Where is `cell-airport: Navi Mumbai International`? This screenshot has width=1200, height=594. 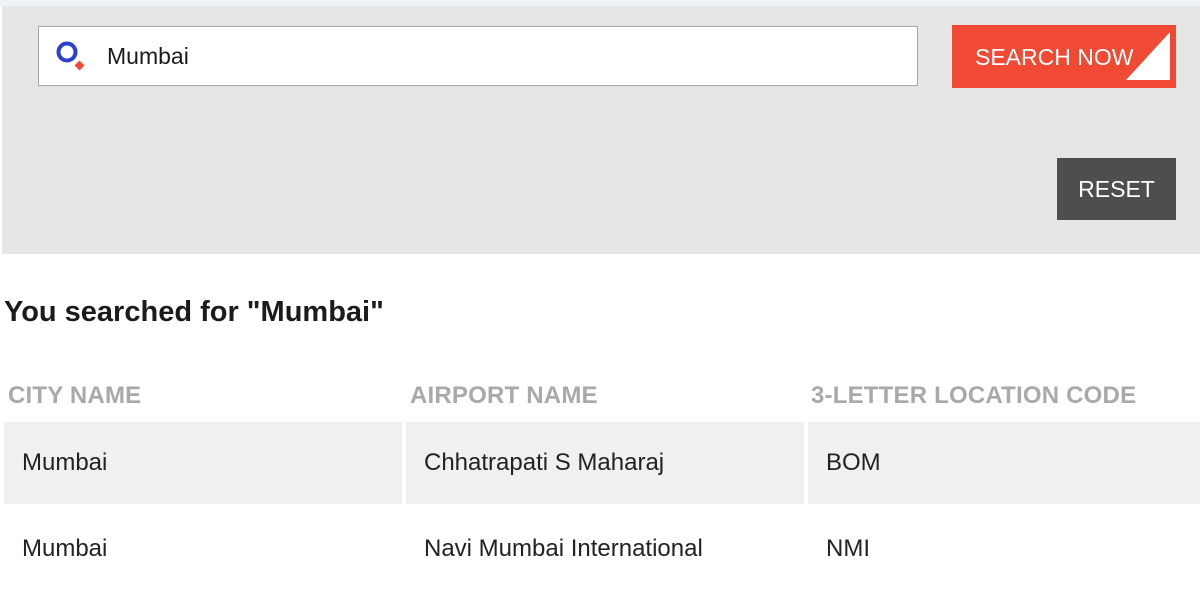
cell-airport: Navi Mumbai International is located at coordinates (563, 548).